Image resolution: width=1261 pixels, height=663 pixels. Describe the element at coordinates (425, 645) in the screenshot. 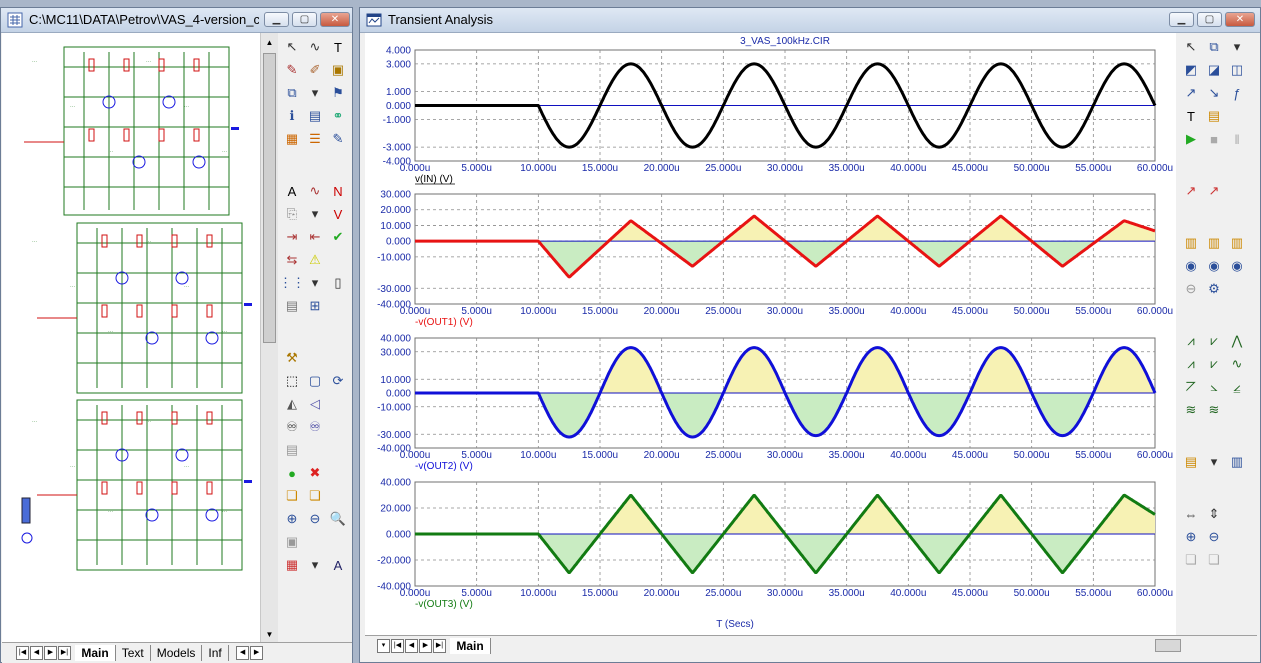

I see `next-page-icon: ▶` at that location.